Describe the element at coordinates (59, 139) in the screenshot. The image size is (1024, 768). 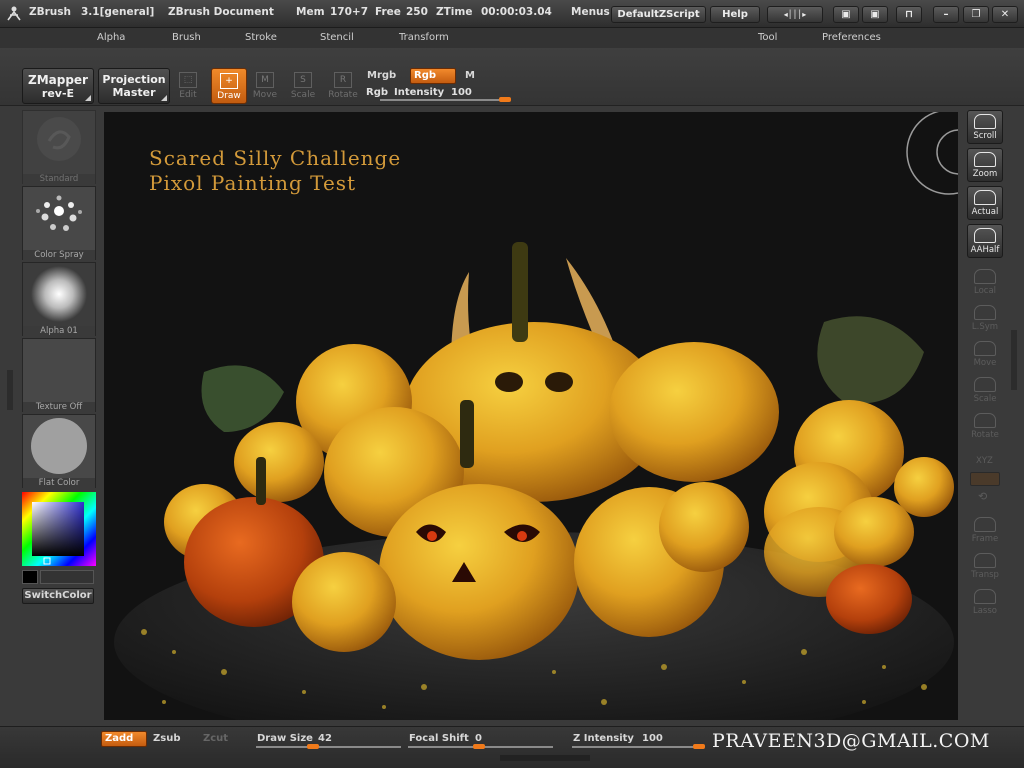
I see `standard-brush-icon` at that location.